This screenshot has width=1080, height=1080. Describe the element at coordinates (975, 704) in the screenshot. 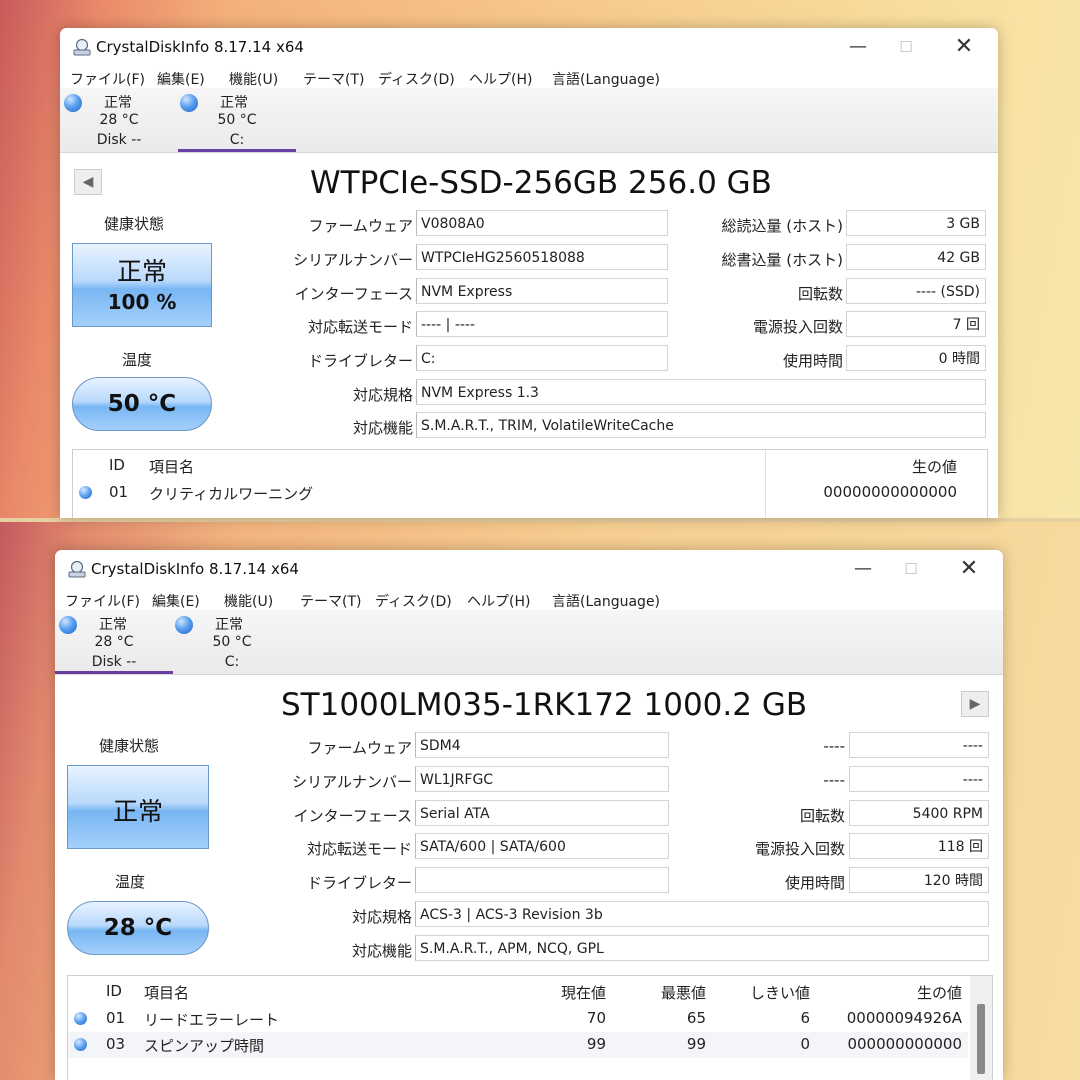

I see `next-disk-icon: ▶` at that location.